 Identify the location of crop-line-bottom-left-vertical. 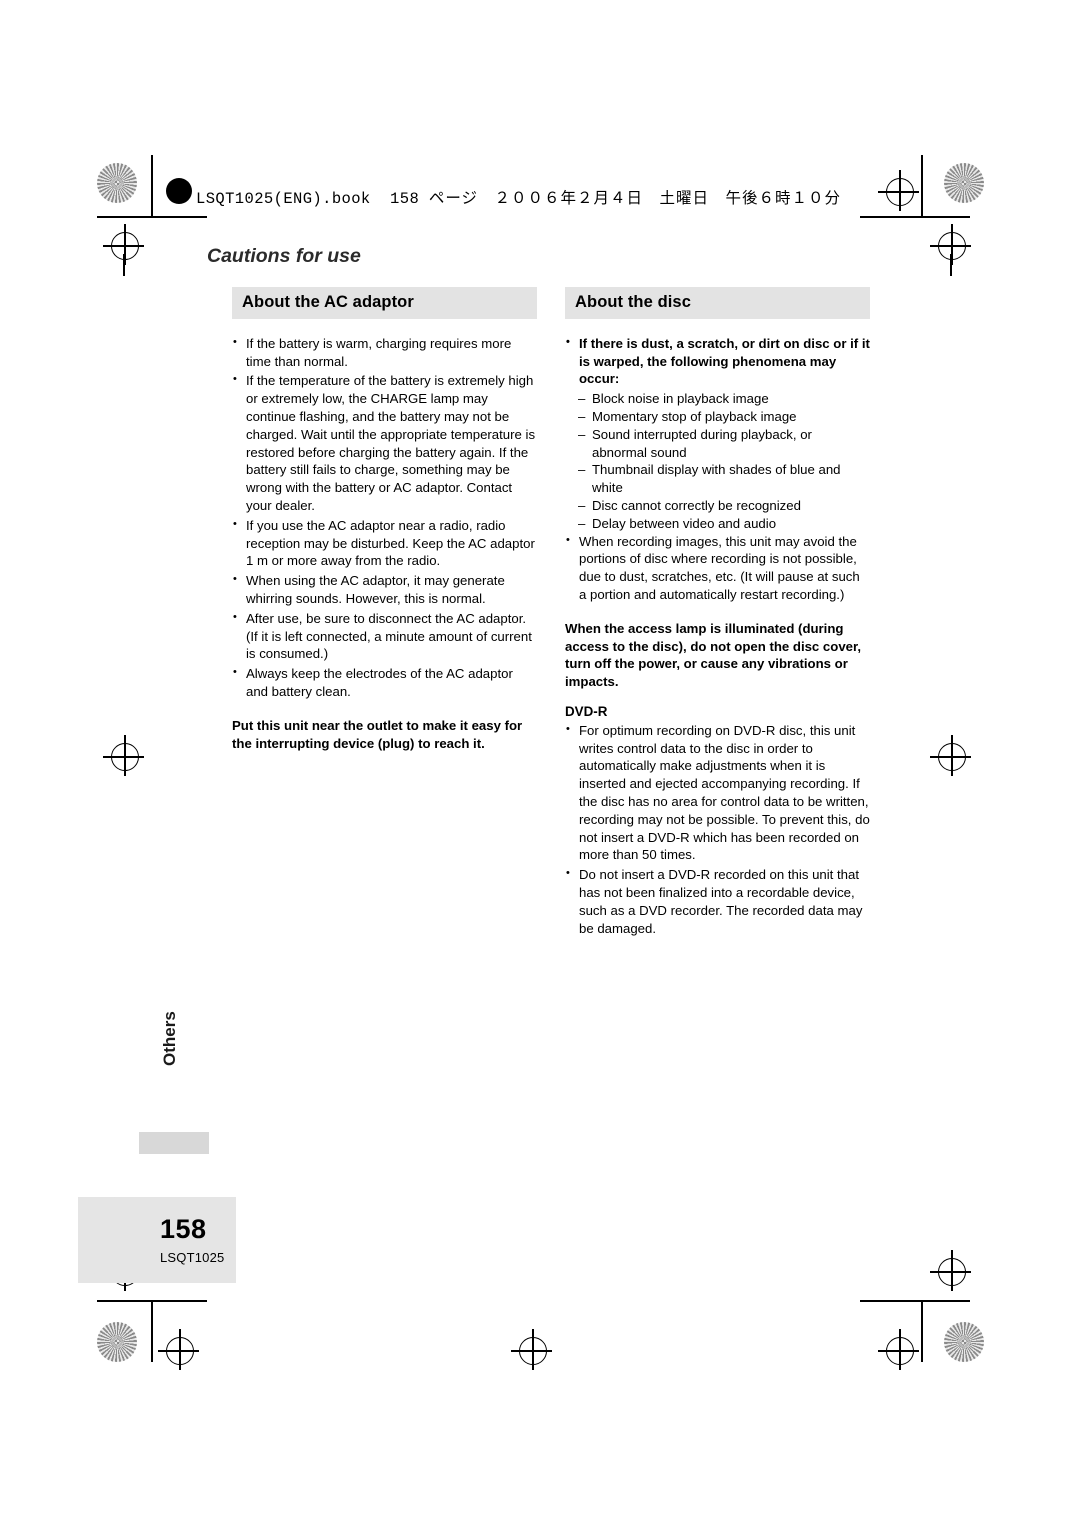
(152, 1331).